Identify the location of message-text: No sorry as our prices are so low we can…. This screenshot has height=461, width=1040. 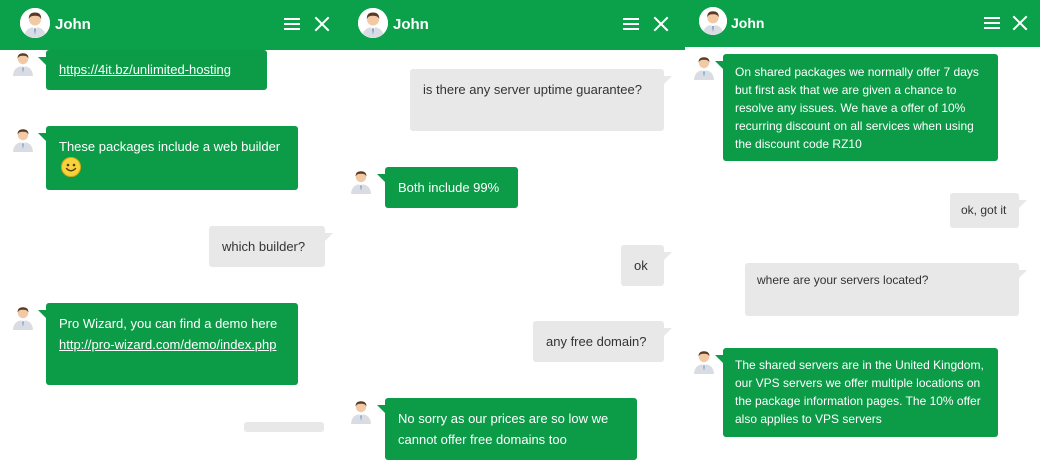
(503, 429).